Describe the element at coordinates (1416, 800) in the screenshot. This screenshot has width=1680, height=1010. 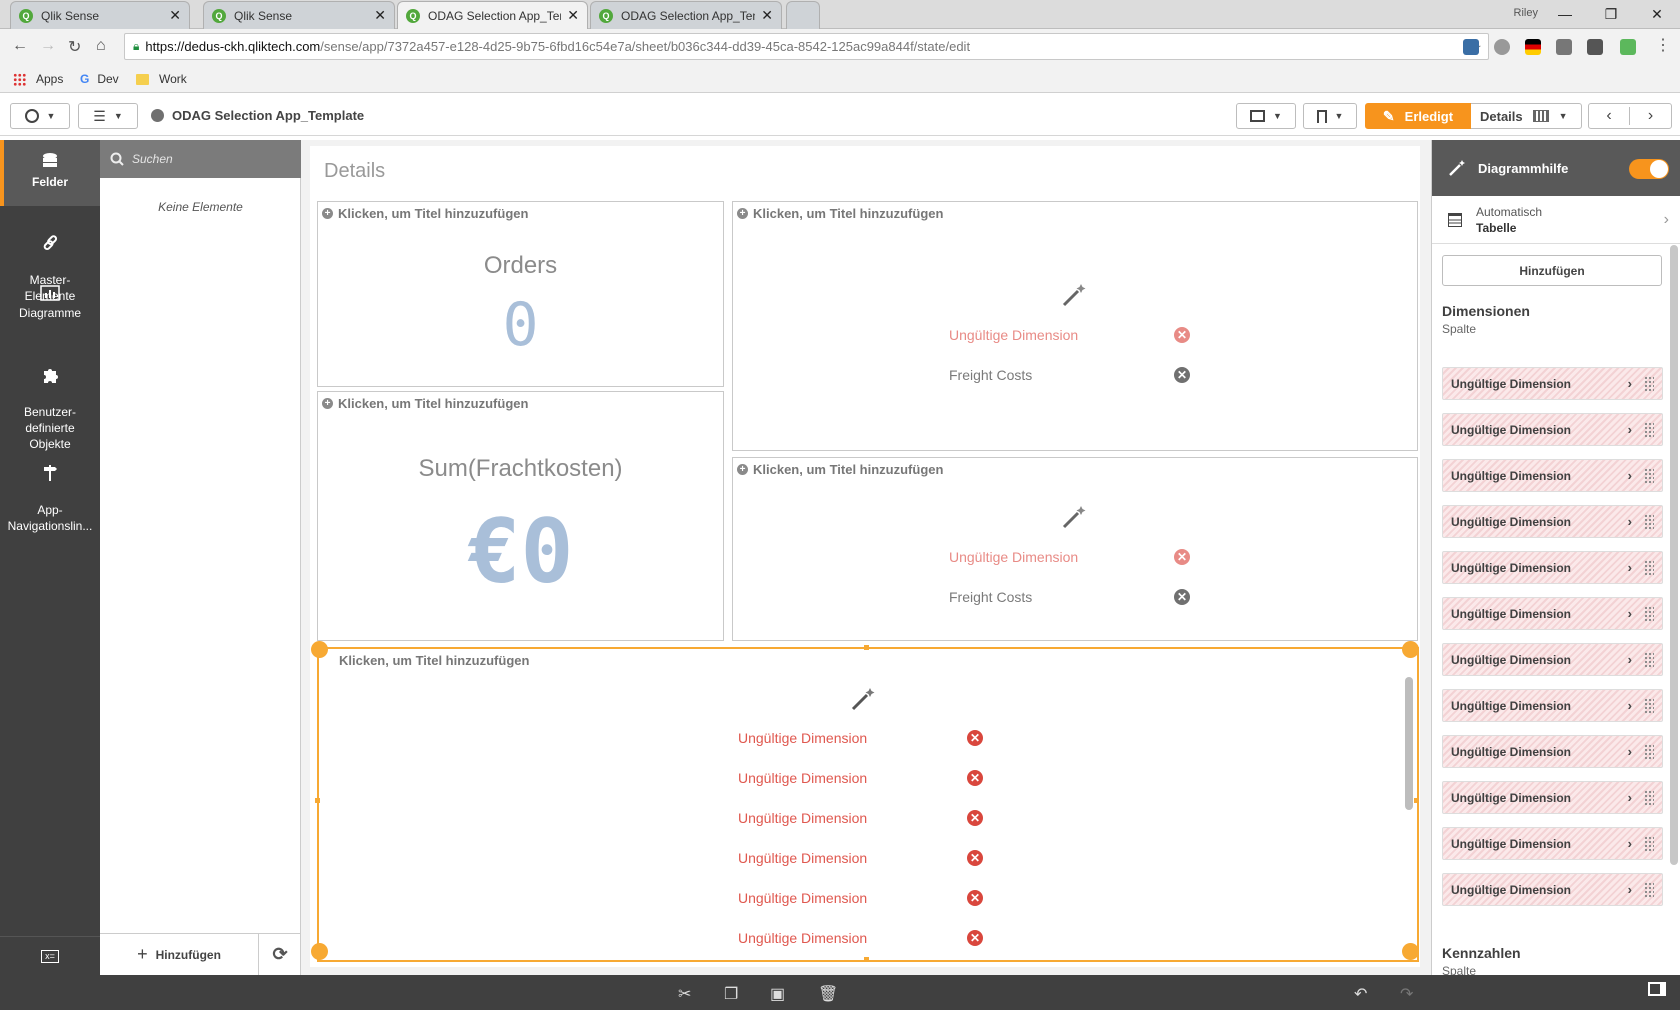
I see `resize-handle-right` at that location.